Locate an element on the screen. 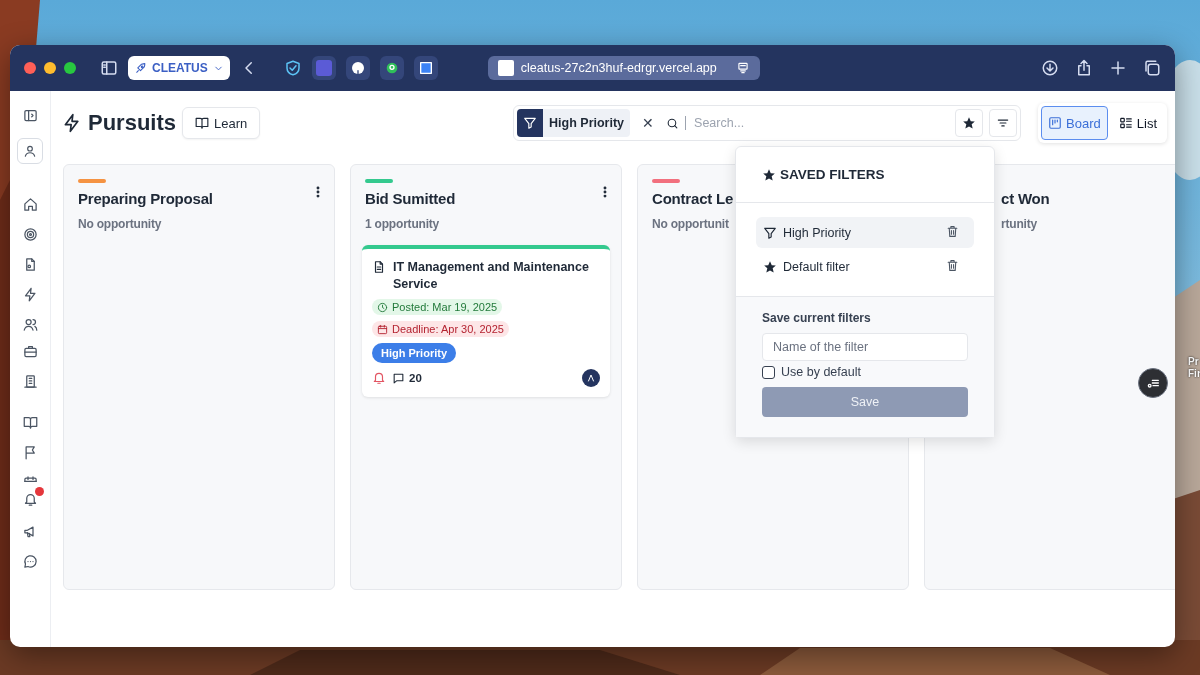 This screenshot has height=675, width=1200. priority-tag: High Priority is located at coordinates (414, 353).